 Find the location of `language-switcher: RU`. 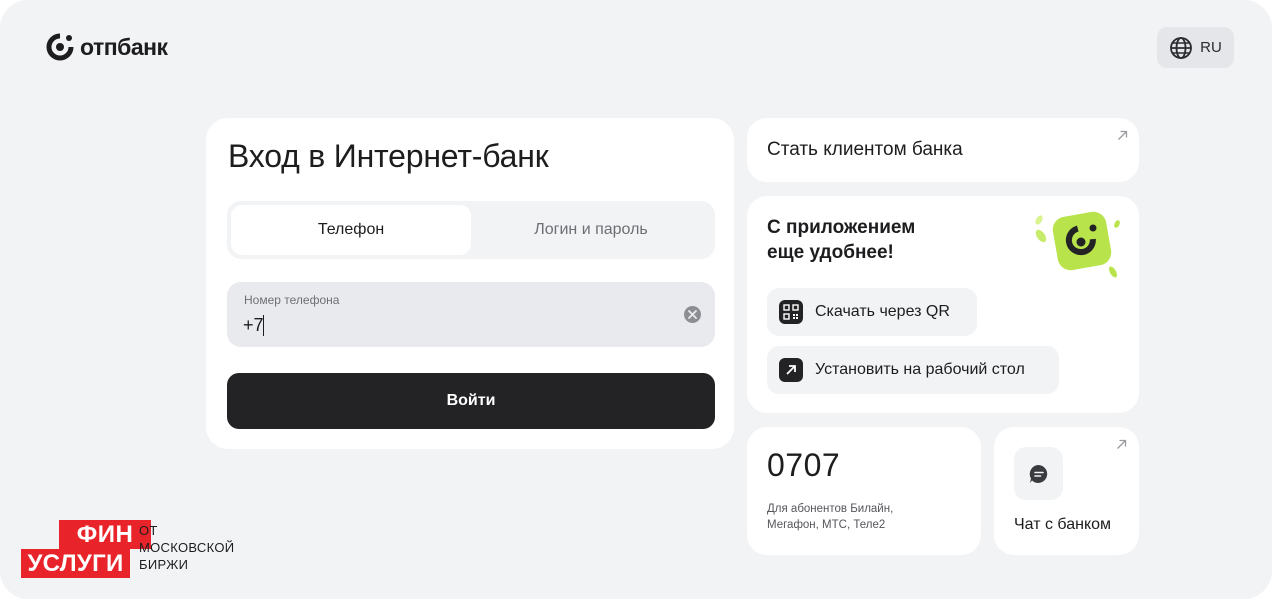

language-switcher: RU is located at coordinates (1195, 47).